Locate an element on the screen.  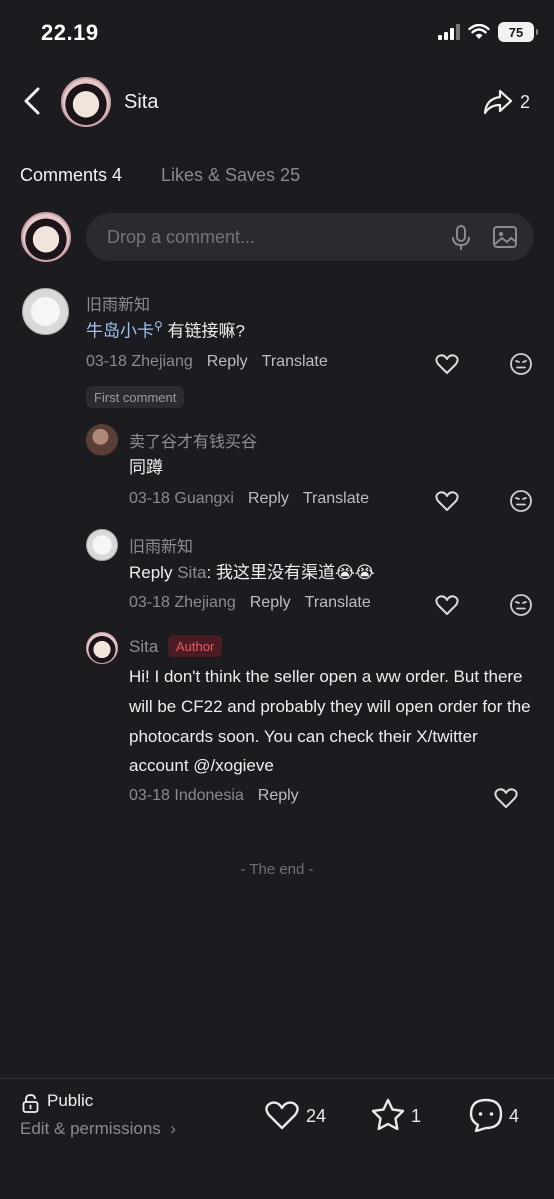
microphone-icon is located at coordinates (461, 238).